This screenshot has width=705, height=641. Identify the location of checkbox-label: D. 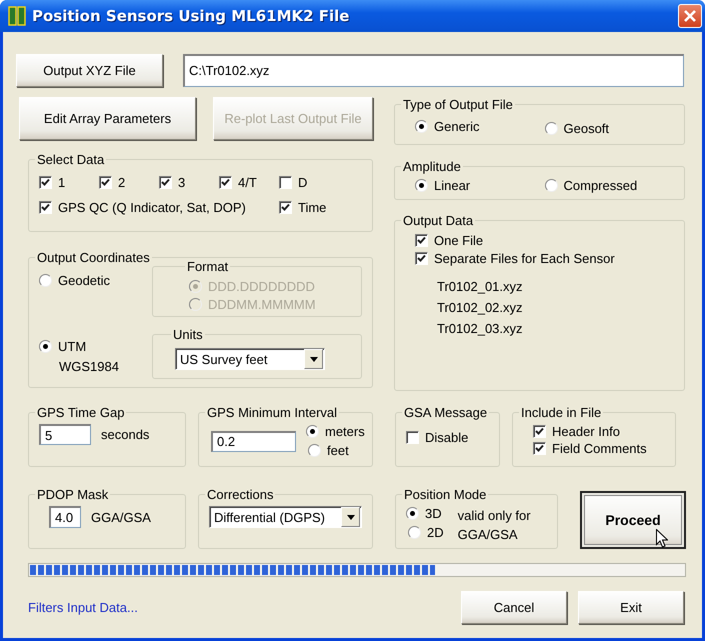
(303, 182).